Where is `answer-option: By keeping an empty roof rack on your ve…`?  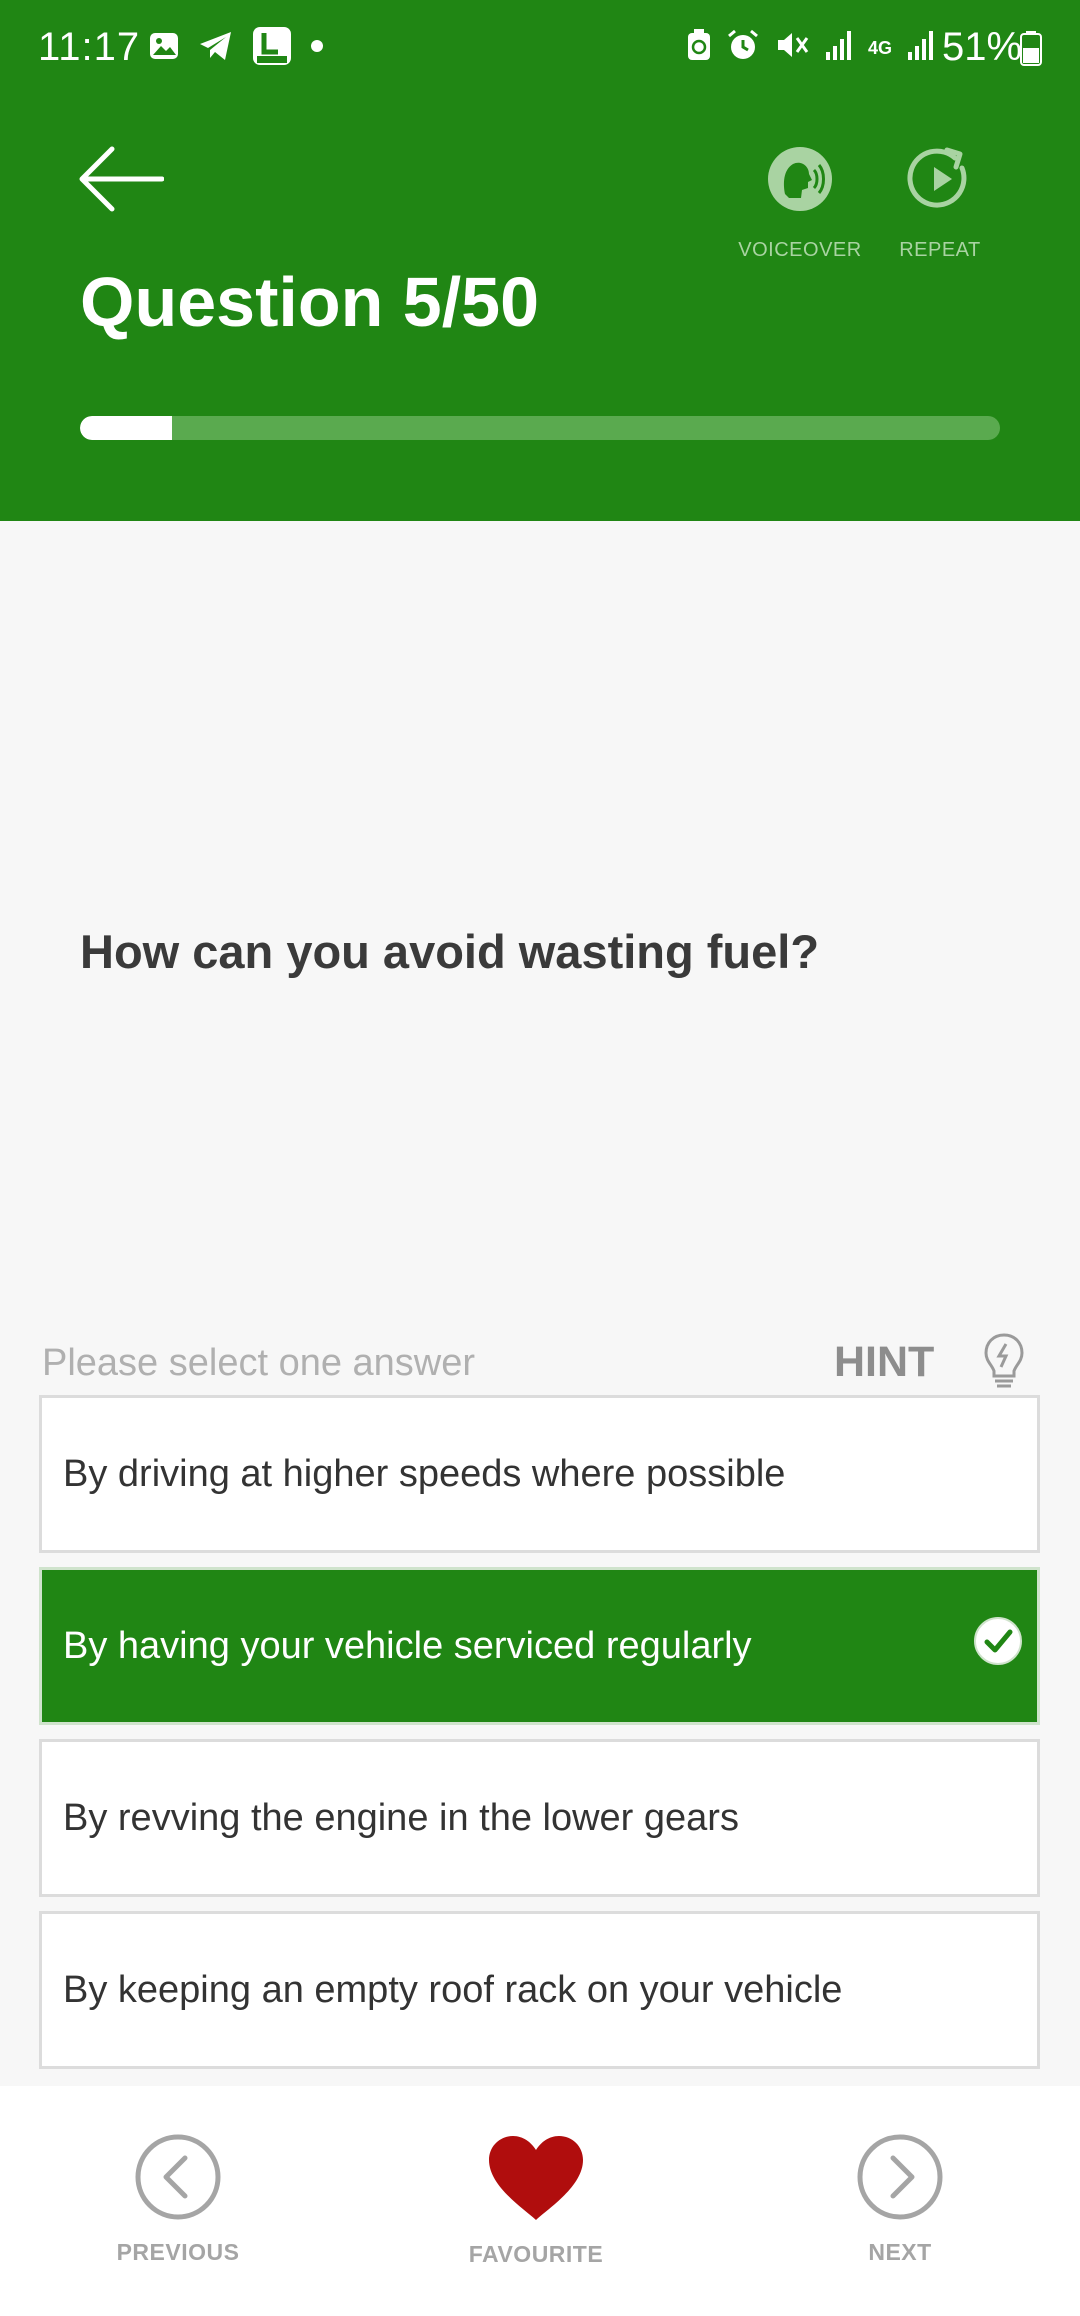 answer-option: By keeping an empty roof rack on your ve… is located at coordinates (539, 1990).